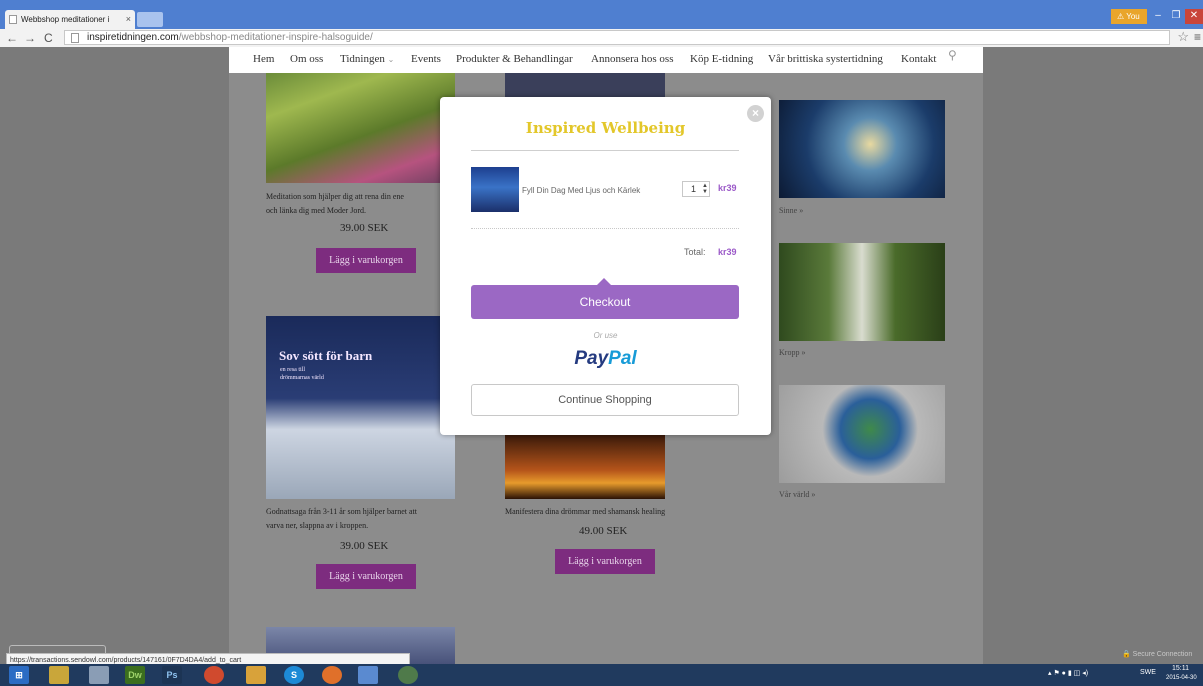  I want to click on product-image-sov-sott, so click(360, 407).